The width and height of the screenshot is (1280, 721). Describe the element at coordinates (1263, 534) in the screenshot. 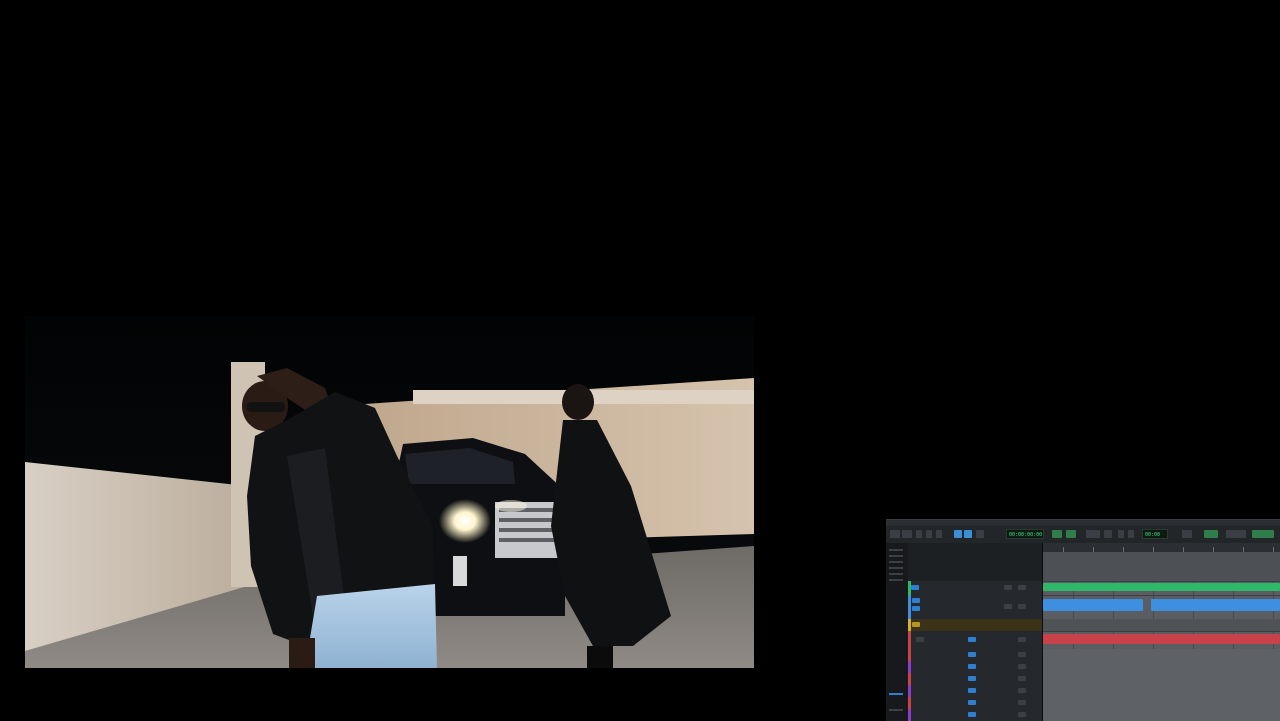

I see `sync-display` at that location.